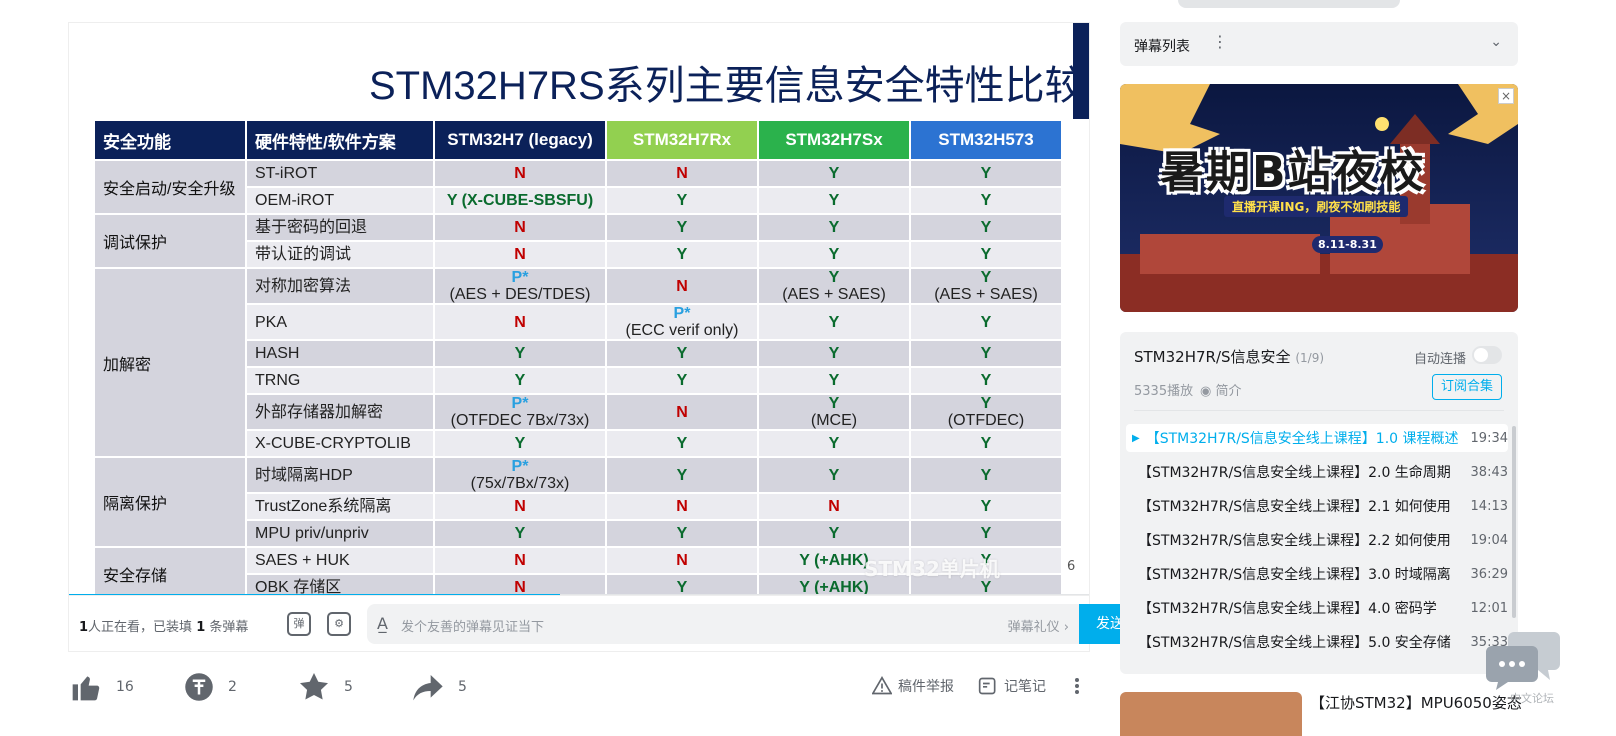 The height and width of the screenshot is (736, 1616). I want to click on header-stub, so click(1289, 4).